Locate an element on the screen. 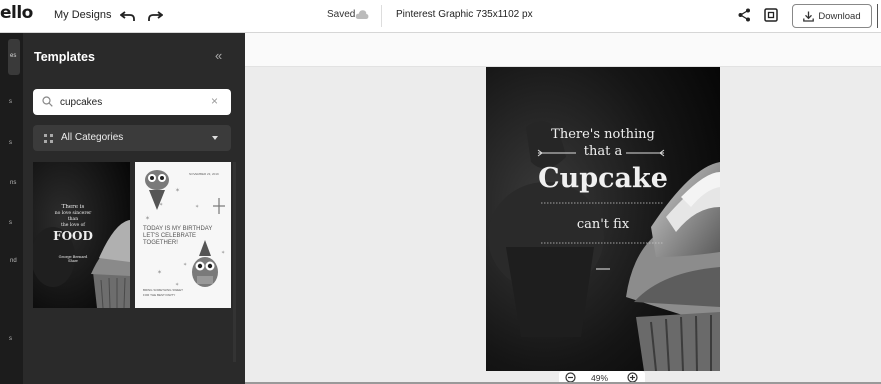  more-button is located at coordinates (879, 16).